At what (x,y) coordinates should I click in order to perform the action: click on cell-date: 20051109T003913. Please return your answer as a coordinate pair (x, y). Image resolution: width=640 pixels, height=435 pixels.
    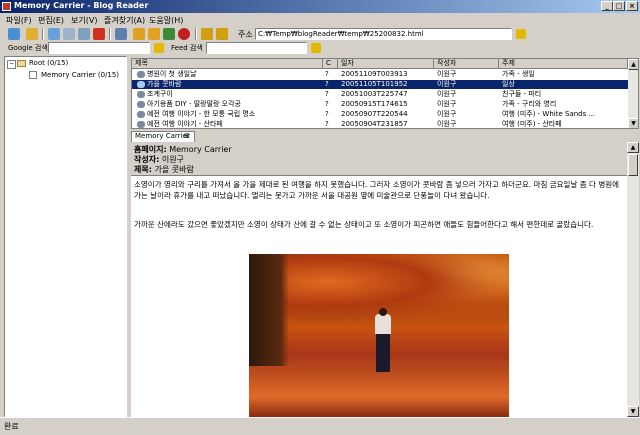
    Looking at the image, I should click on (374, 74).